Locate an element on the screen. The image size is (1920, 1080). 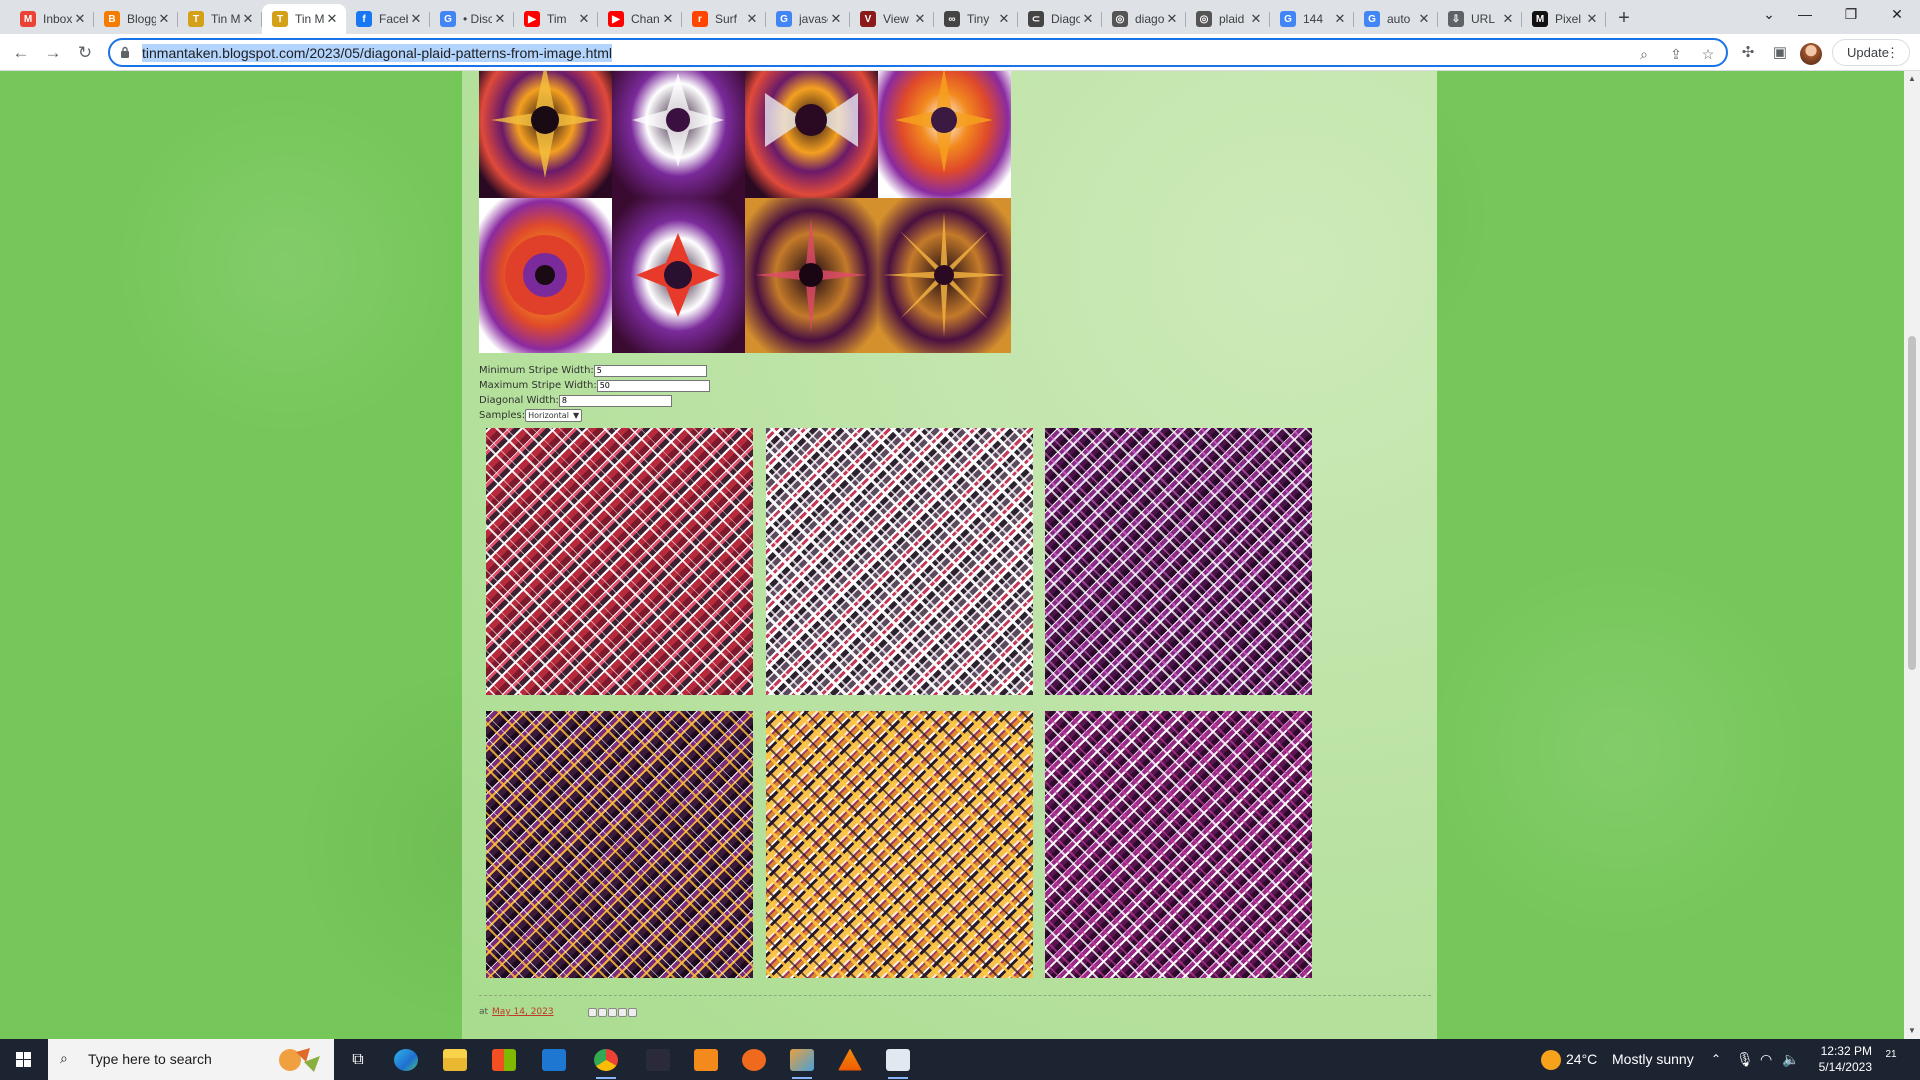
browser-tab: ◎ diagonal✕ is located at coordinates (1144, 19).